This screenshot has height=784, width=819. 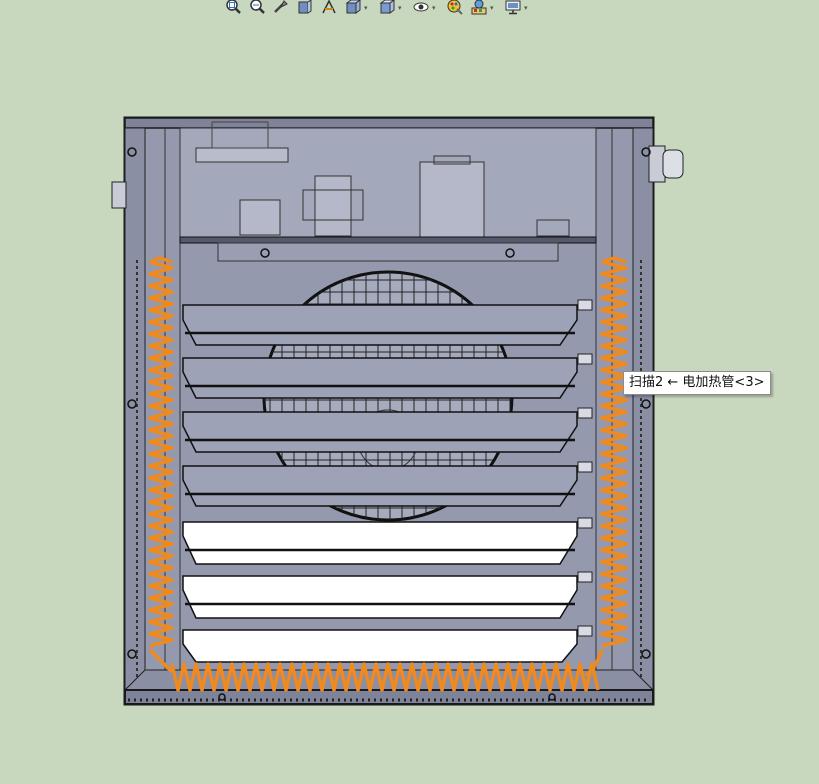 I want to click on apply-scene-dropdown-arrow: ▾, so click(x=493, y=8).